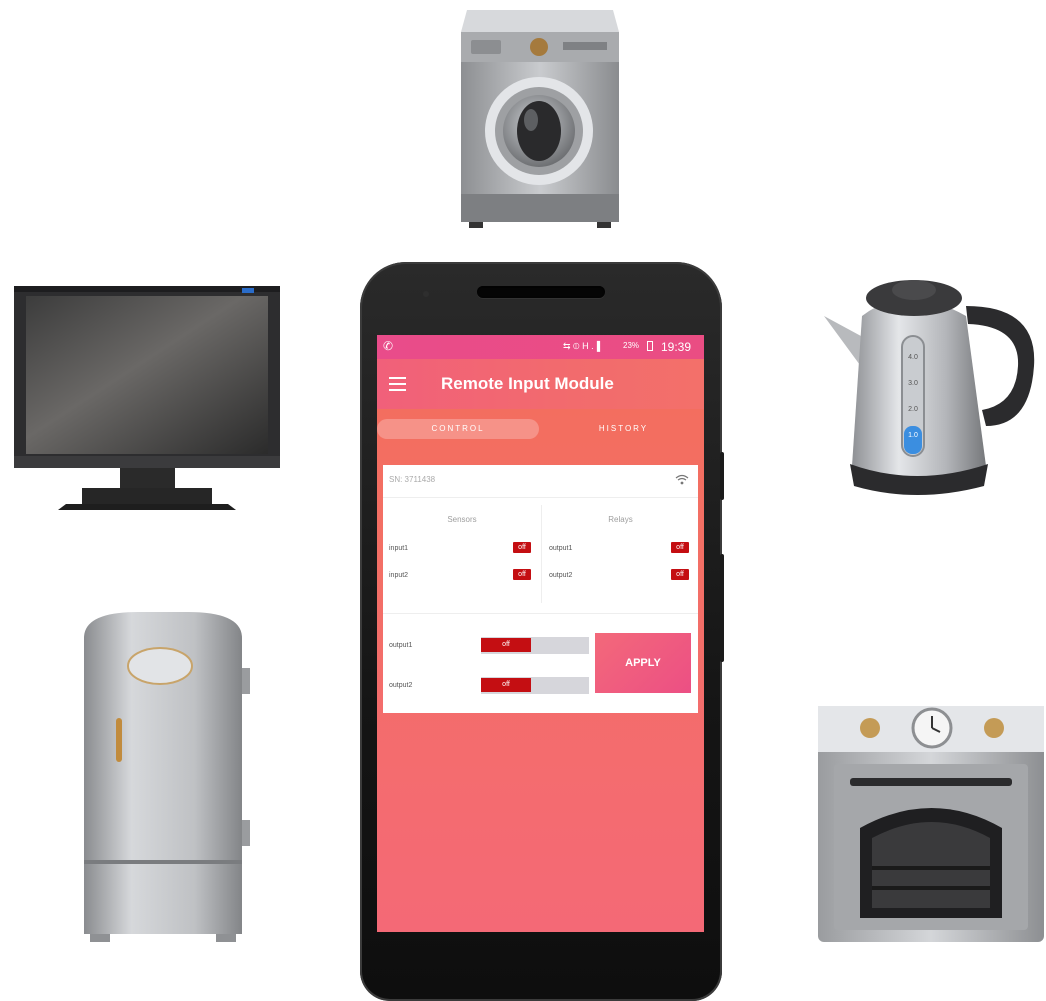 This screenshot has height=1001, width=1046. I want to click on phone-call-icon: ✆, so click(388, 346).